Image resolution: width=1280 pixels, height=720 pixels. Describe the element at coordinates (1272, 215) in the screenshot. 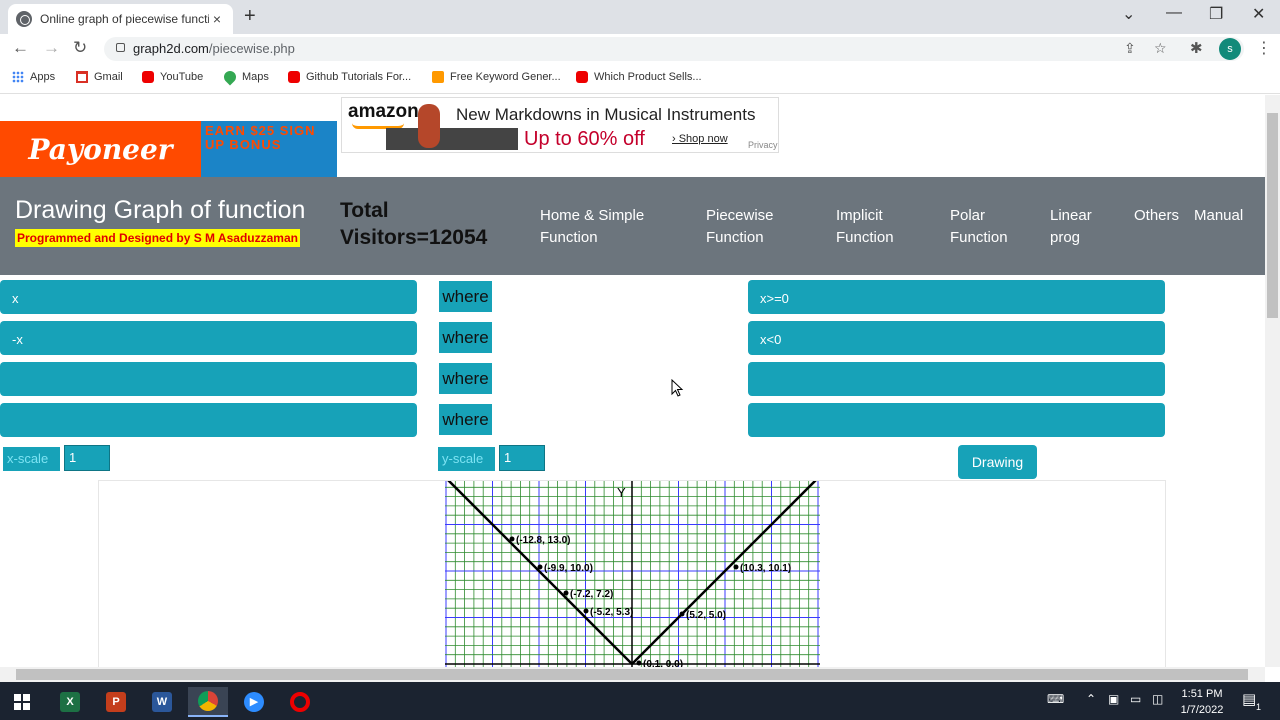

I see `vertical-scroll-thumb` at that location.